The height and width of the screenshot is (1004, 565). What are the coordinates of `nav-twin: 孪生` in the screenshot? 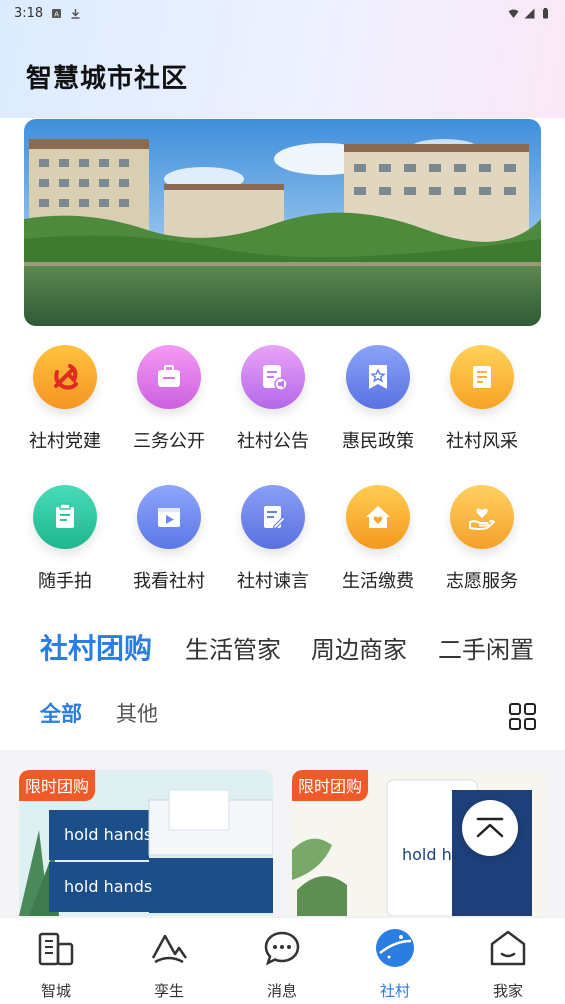 It's located at (169, 963).